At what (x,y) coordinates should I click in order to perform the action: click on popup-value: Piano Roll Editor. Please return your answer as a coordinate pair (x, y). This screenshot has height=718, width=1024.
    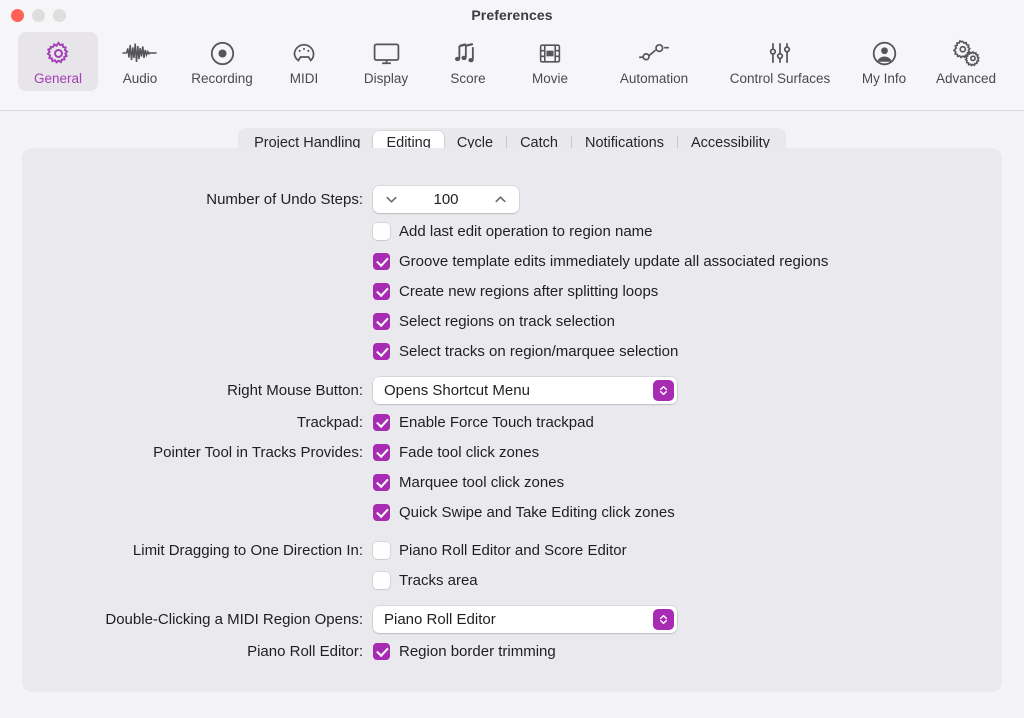
    Looking at the image, I should click on (440, 619).